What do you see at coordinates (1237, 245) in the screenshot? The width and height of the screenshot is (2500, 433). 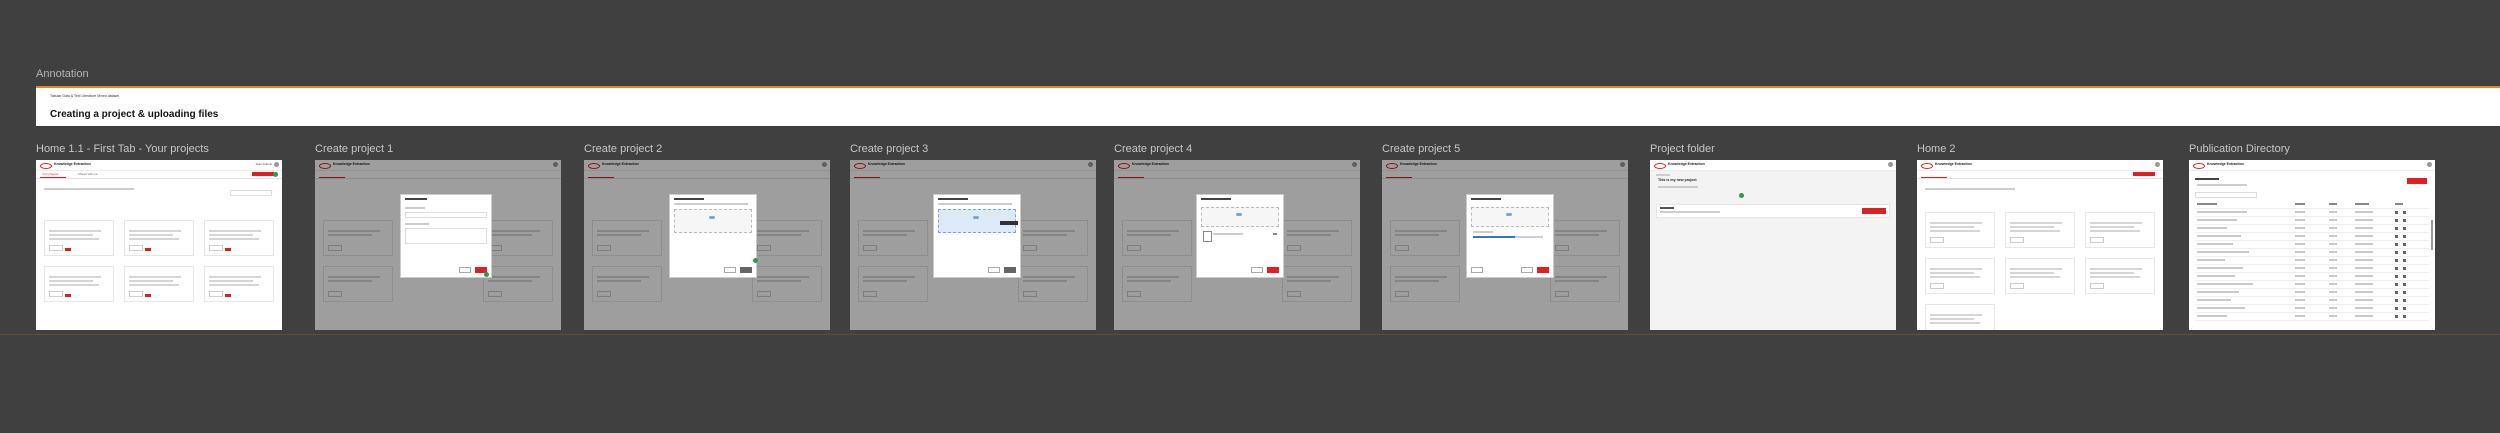 I see `screen-create-project-4: Knowledge Extraction` at bounding box center [1237, 245].